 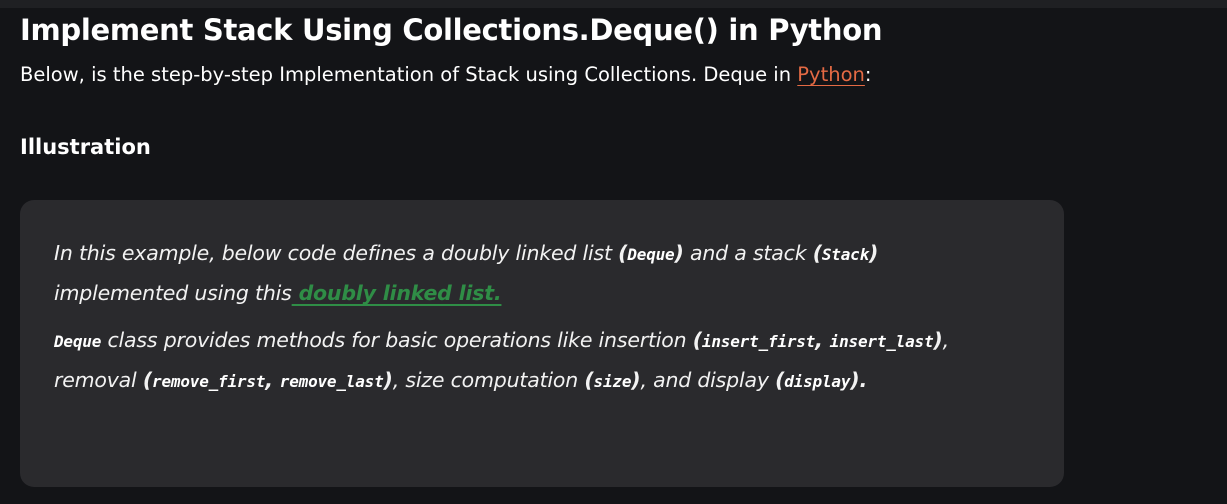 I want to click on p1-paren-close: ), so click(x=679, y=253).